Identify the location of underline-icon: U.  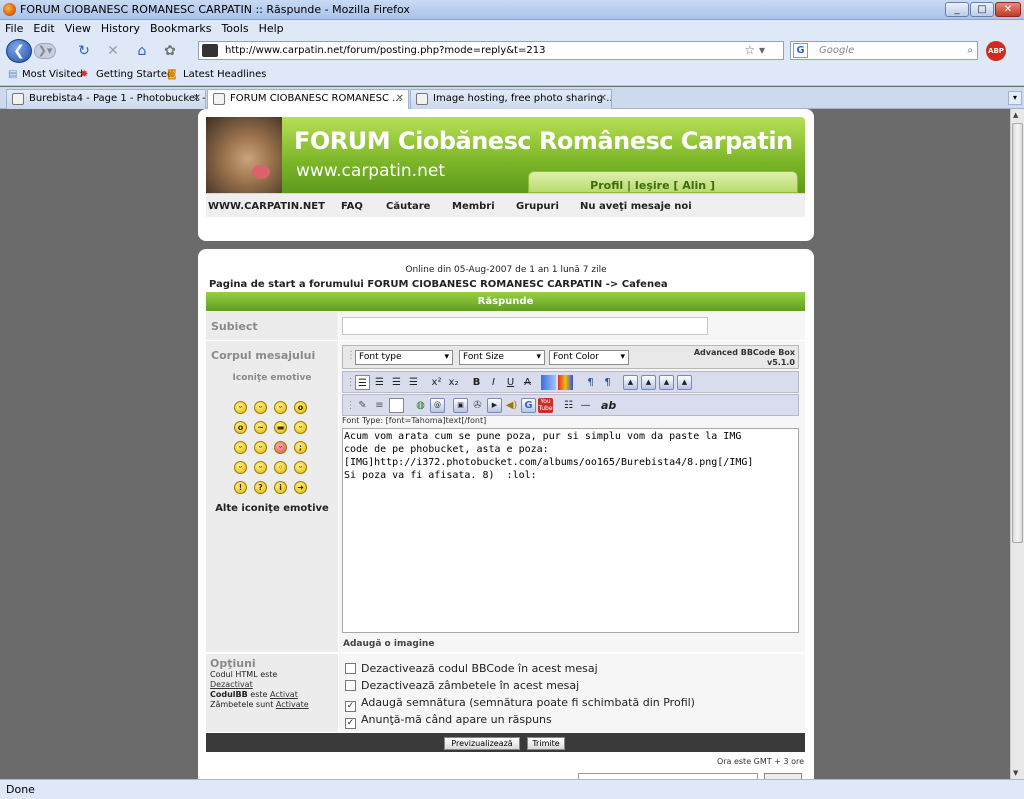
(510, 382).